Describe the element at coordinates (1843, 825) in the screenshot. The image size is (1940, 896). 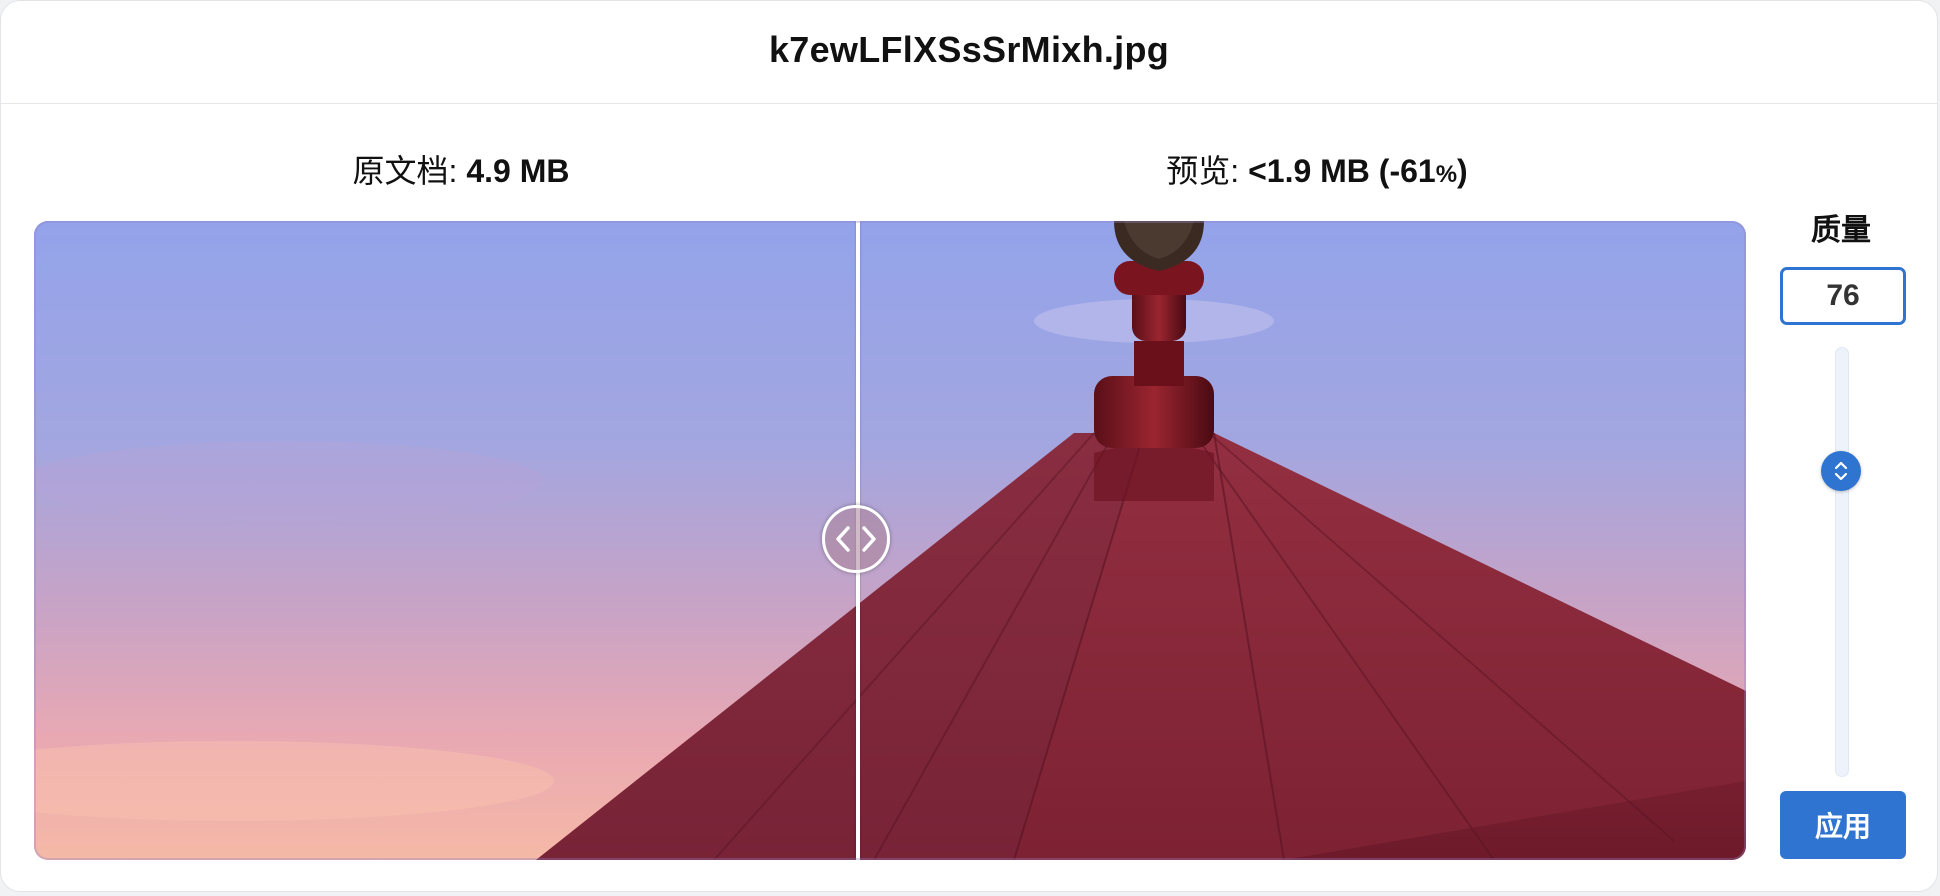
I see `apply-button: 应用` at that location.